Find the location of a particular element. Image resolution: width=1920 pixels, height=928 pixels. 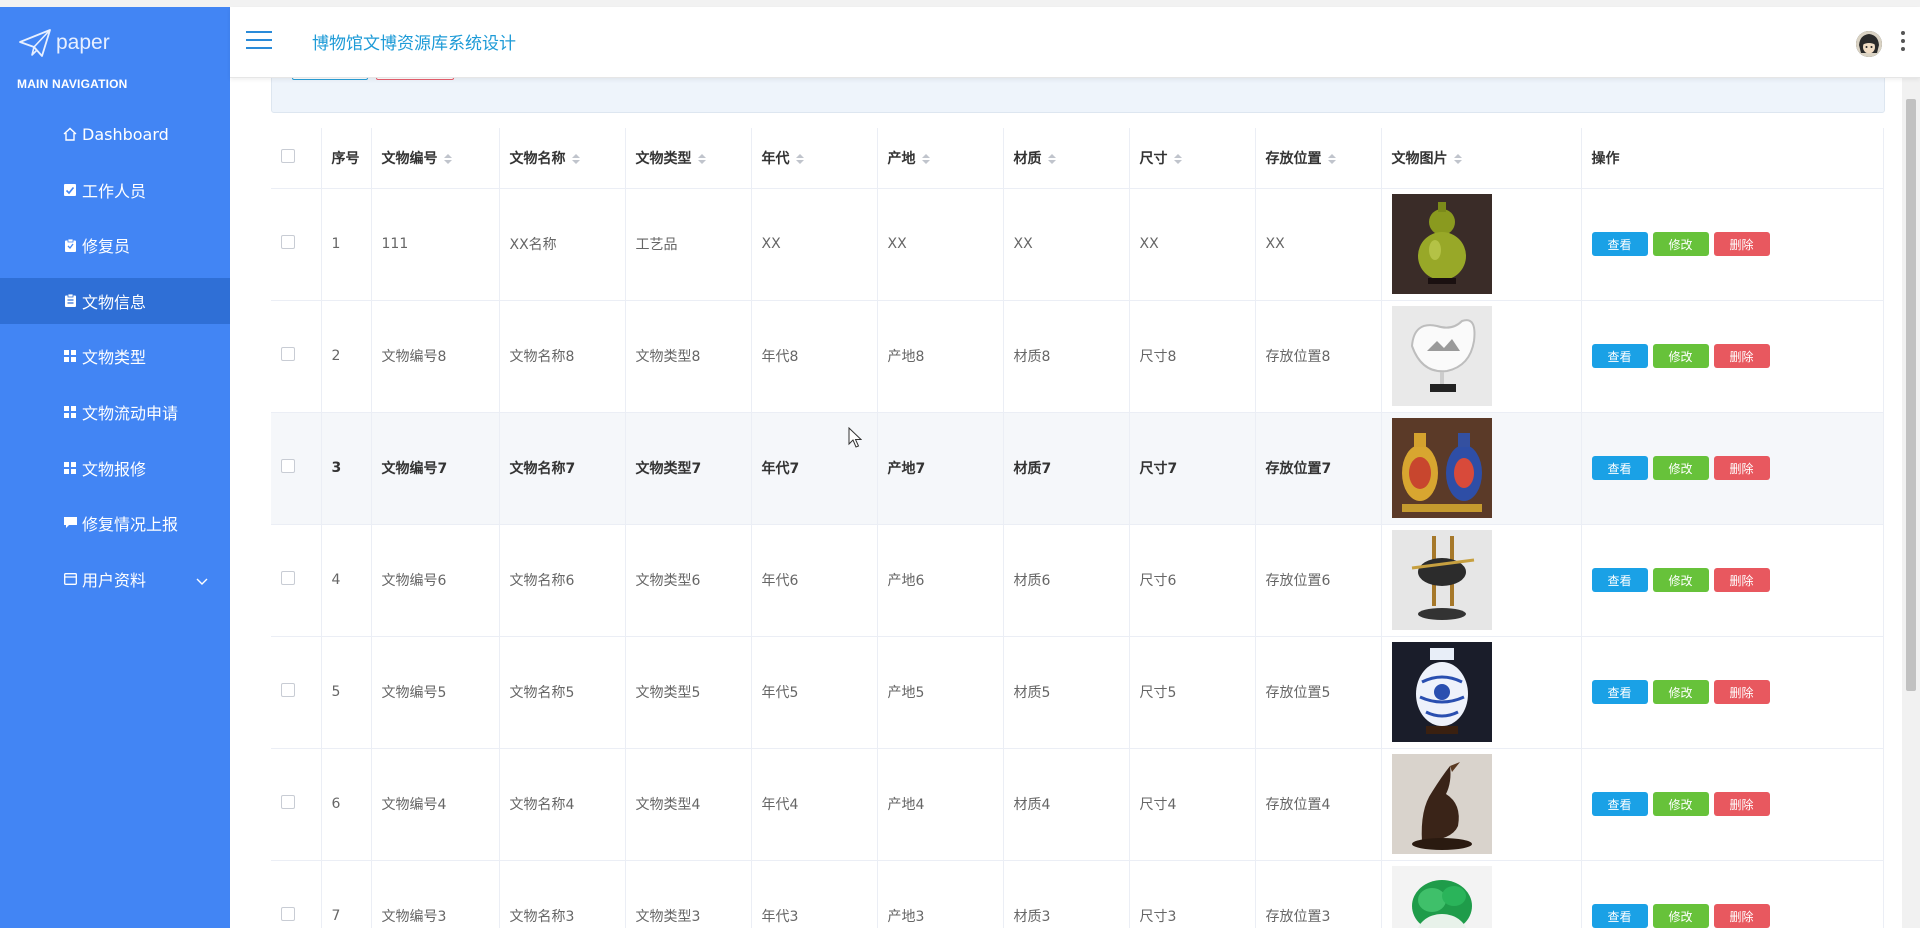

brand-logo: paper is located at coordinates (64, 43).